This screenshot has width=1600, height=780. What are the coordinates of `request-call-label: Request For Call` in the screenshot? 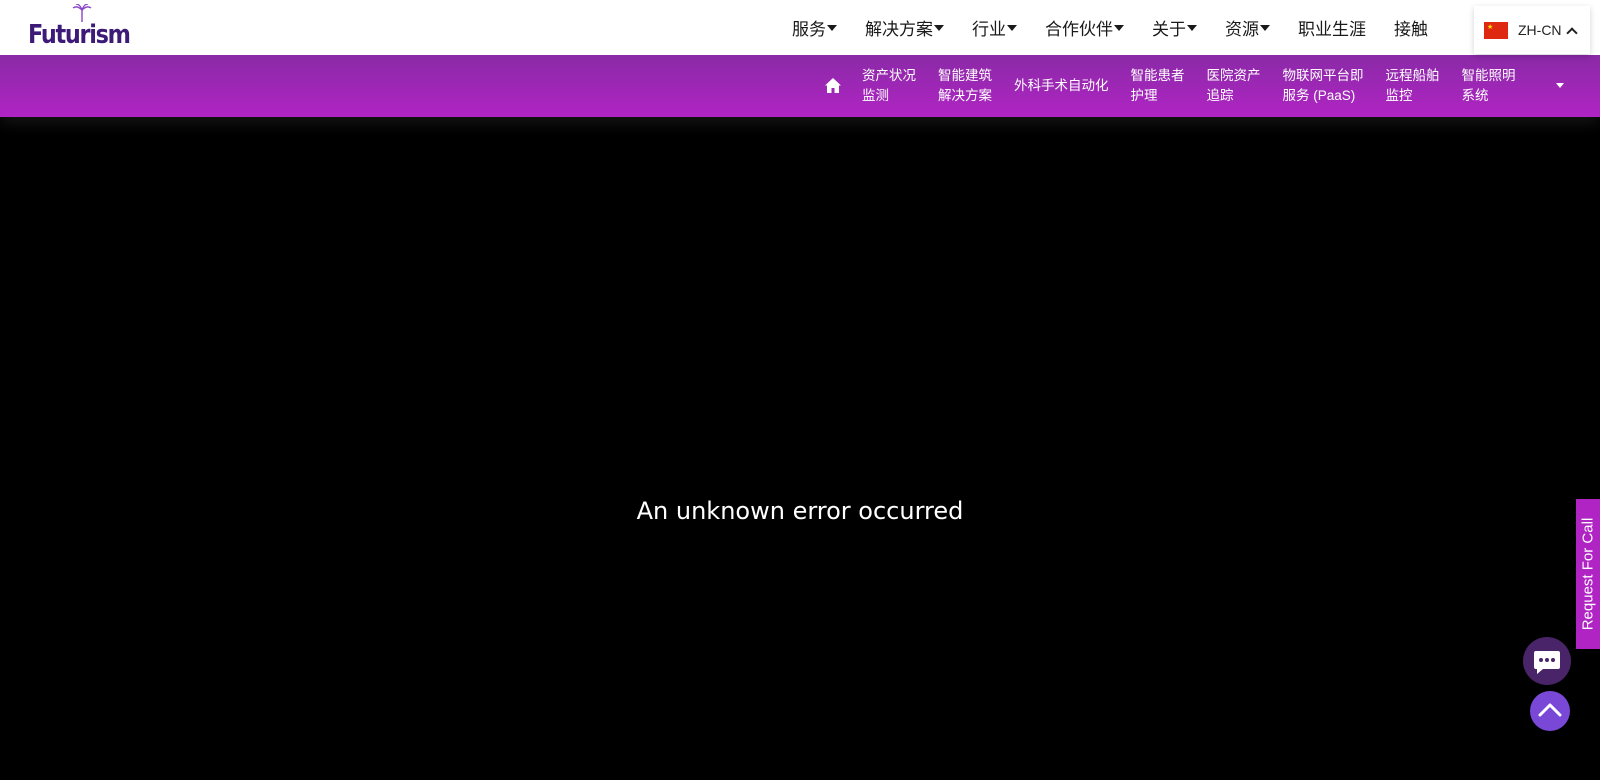 It's located at (1588, 574).